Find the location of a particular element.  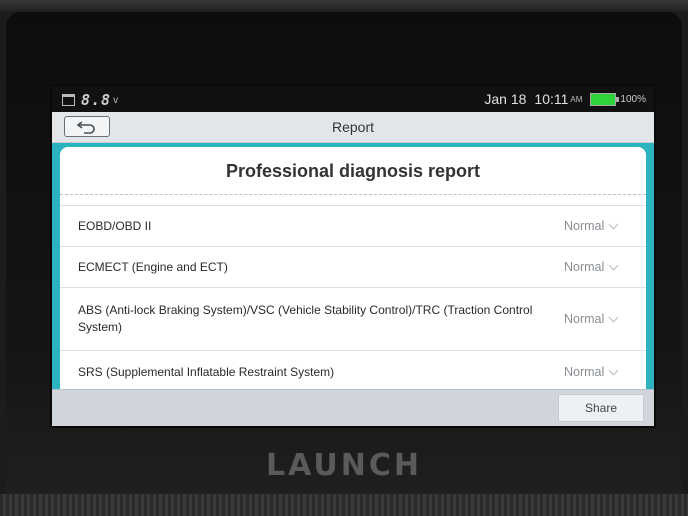

title-bar: Report is located at coordinates (353, 127).